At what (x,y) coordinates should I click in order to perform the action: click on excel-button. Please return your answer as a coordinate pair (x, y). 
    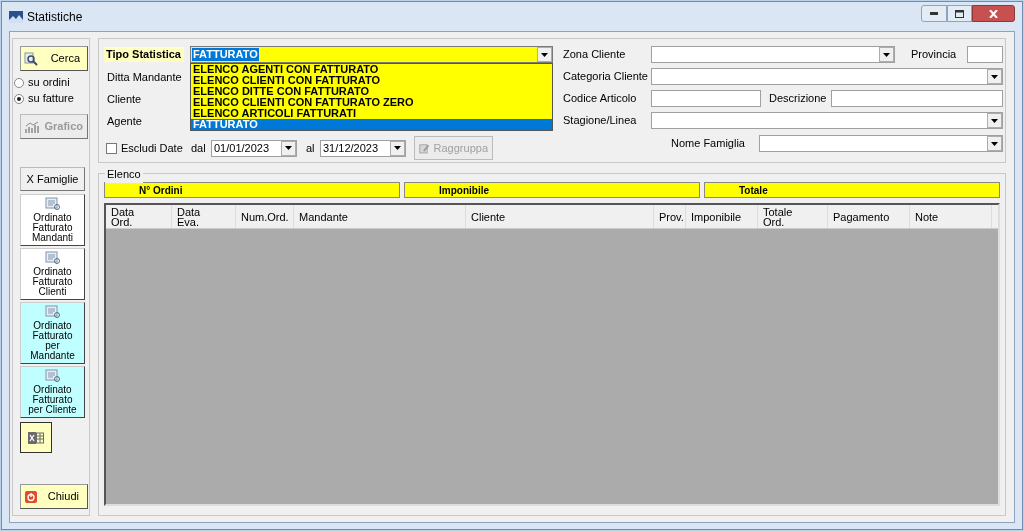
    Looking at the image, I should click on (36, 437).